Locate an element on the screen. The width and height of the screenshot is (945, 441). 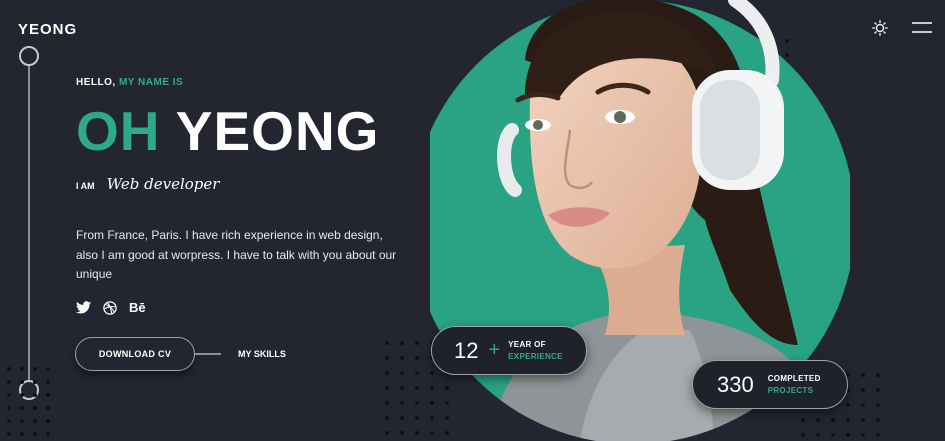
experience-stat-card: 12 + YEAR OF EXPERIENCE is located at coordinates (509, 350).